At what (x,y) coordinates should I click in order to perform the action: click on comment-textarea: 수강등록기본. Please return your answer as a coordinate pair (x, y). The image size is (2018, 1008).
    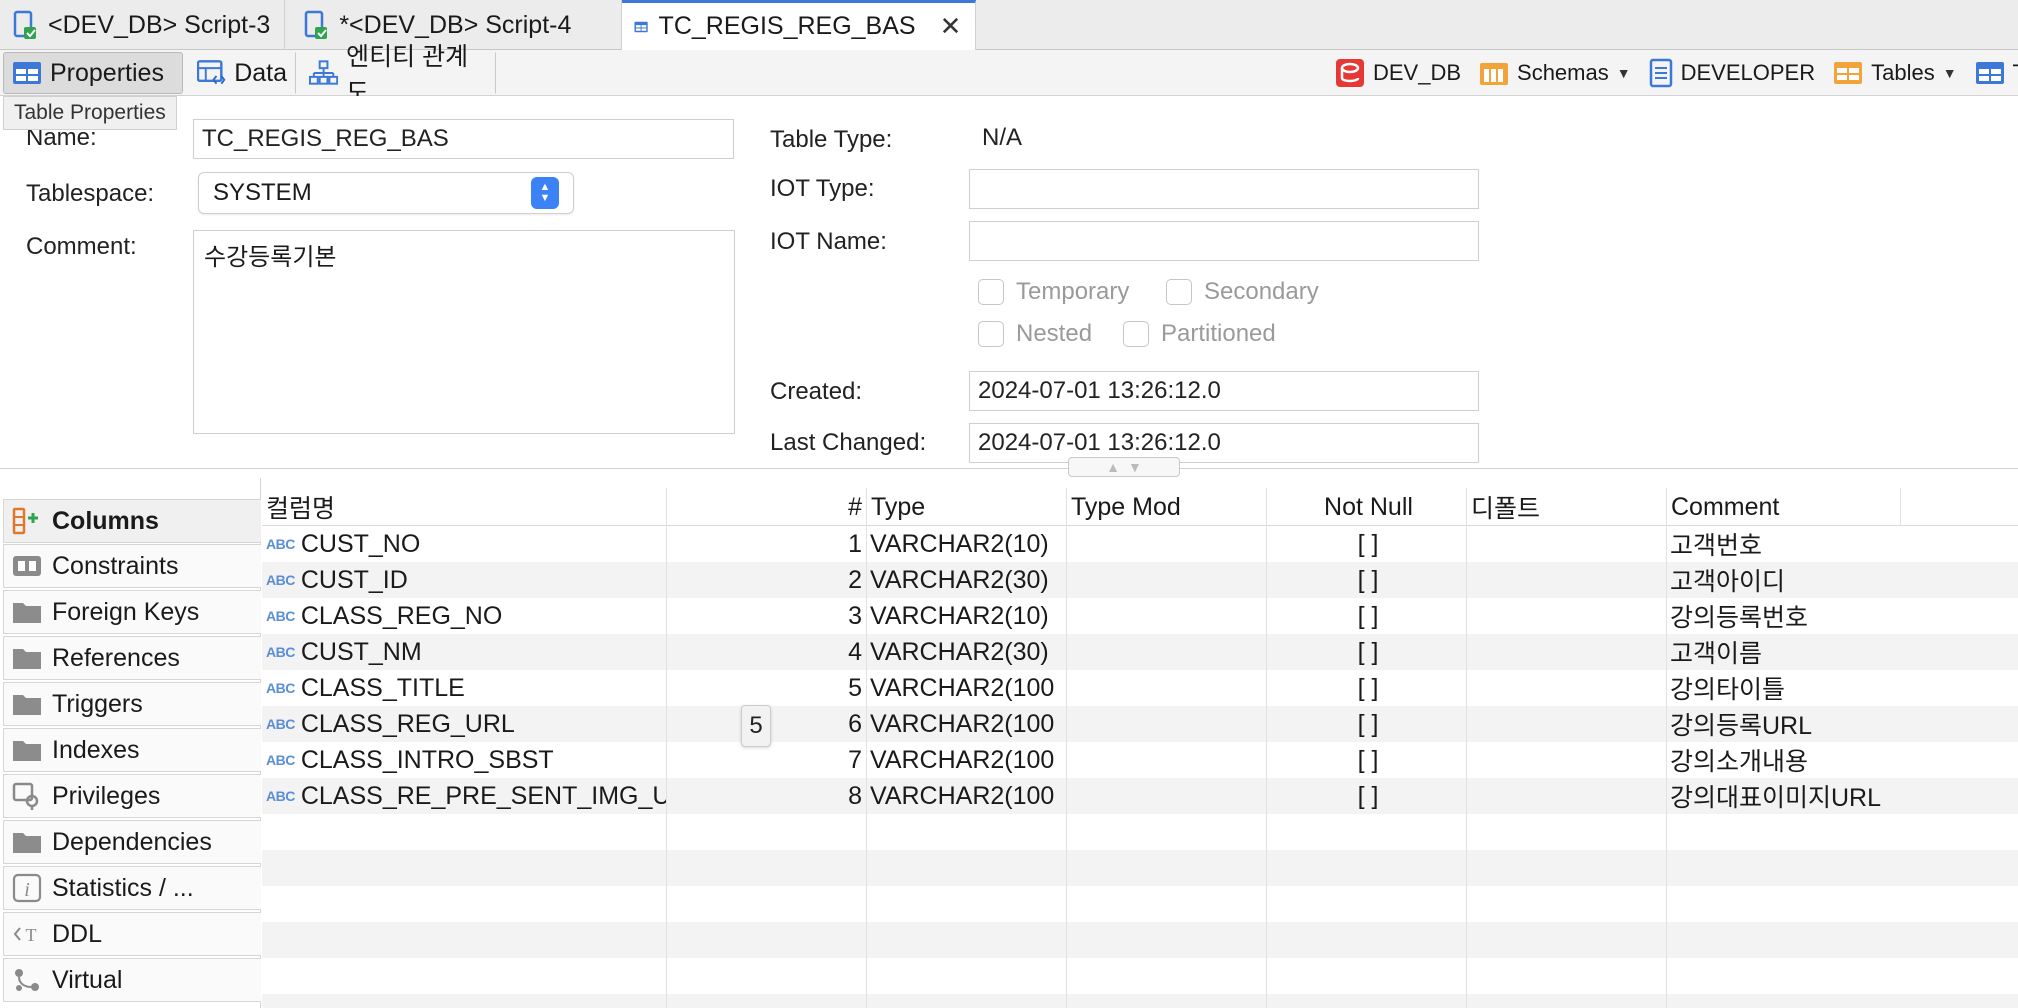
    Looking at the image, I should click on (464, 332).